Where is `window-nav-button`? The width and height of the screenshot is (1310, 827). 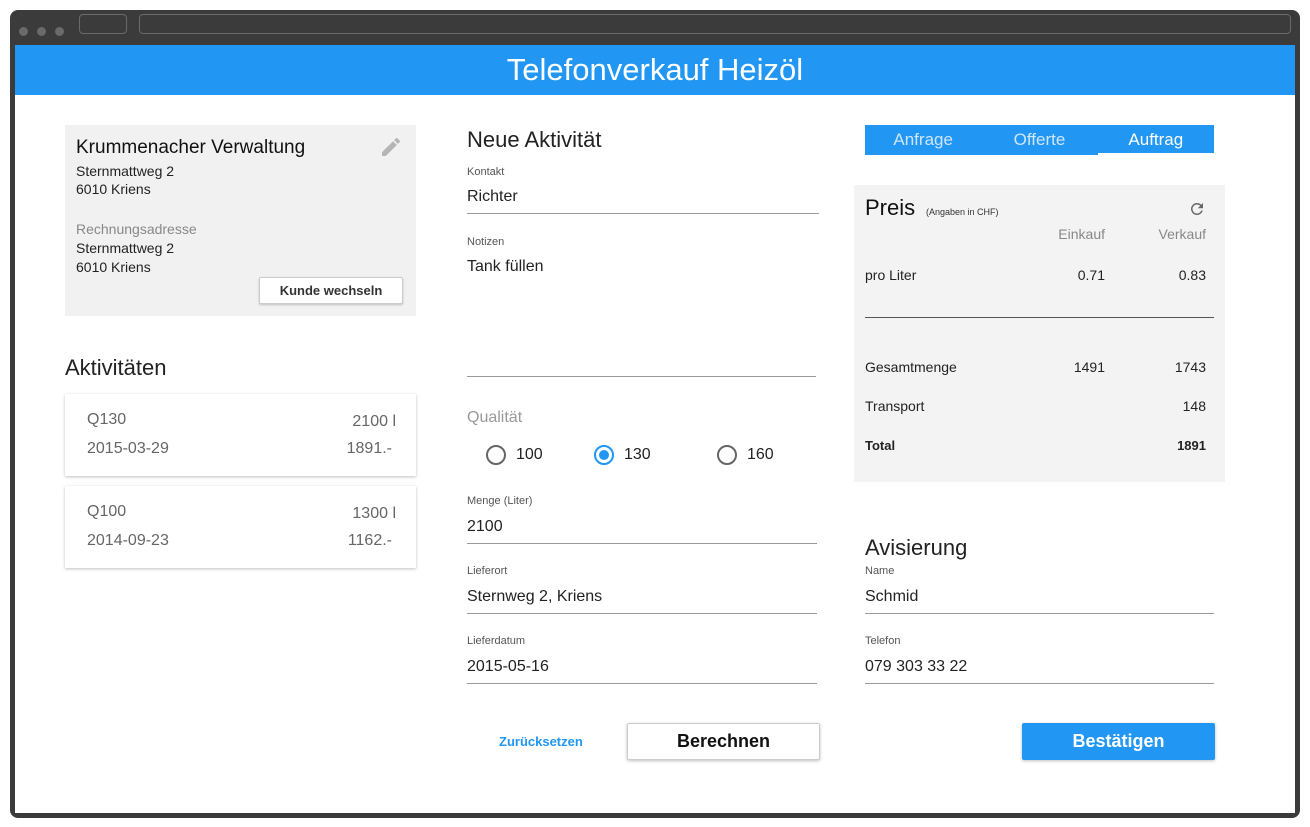
window-nav-button is located at coordinates (103, 24).